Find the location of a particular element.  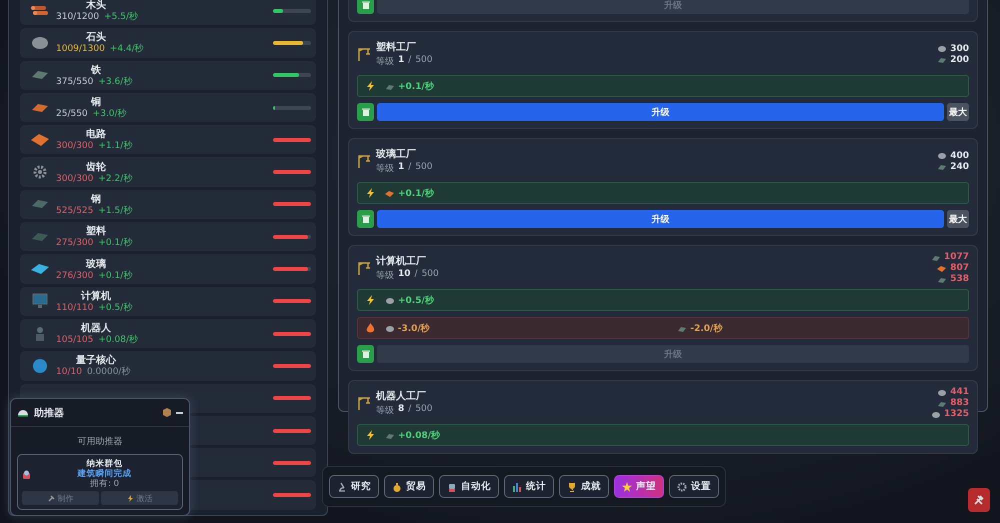

tools-button is located at coordinates (979, 500).